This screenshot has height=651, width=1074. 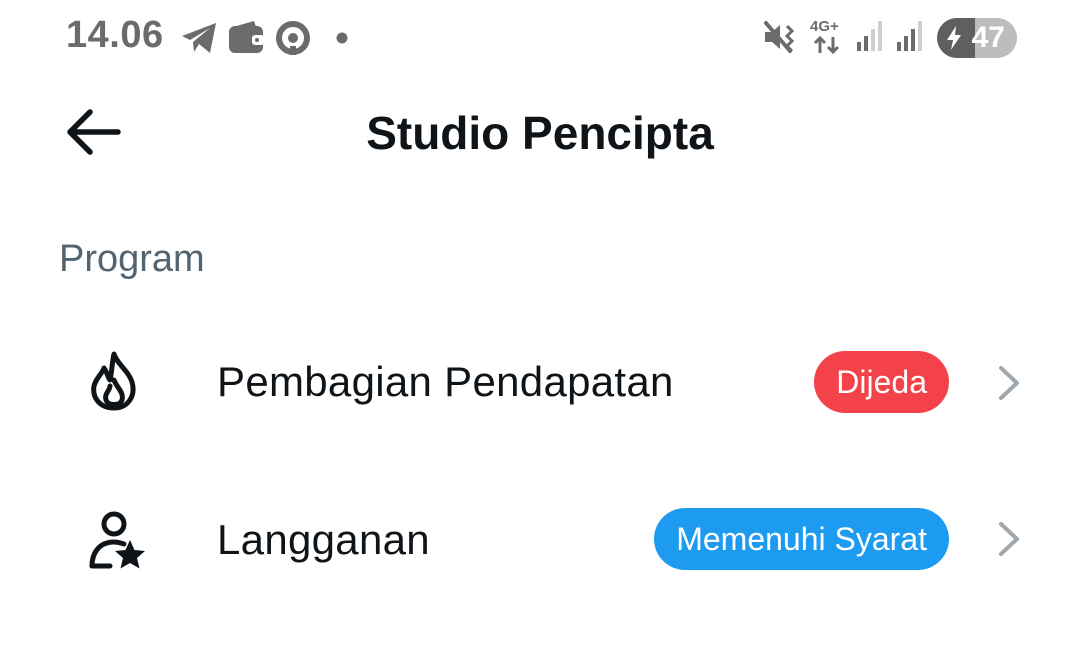 What do you see at coordinates (909, 36) in the screenshot?
I see `signal-2-icon` at bounding box center [909, 36].